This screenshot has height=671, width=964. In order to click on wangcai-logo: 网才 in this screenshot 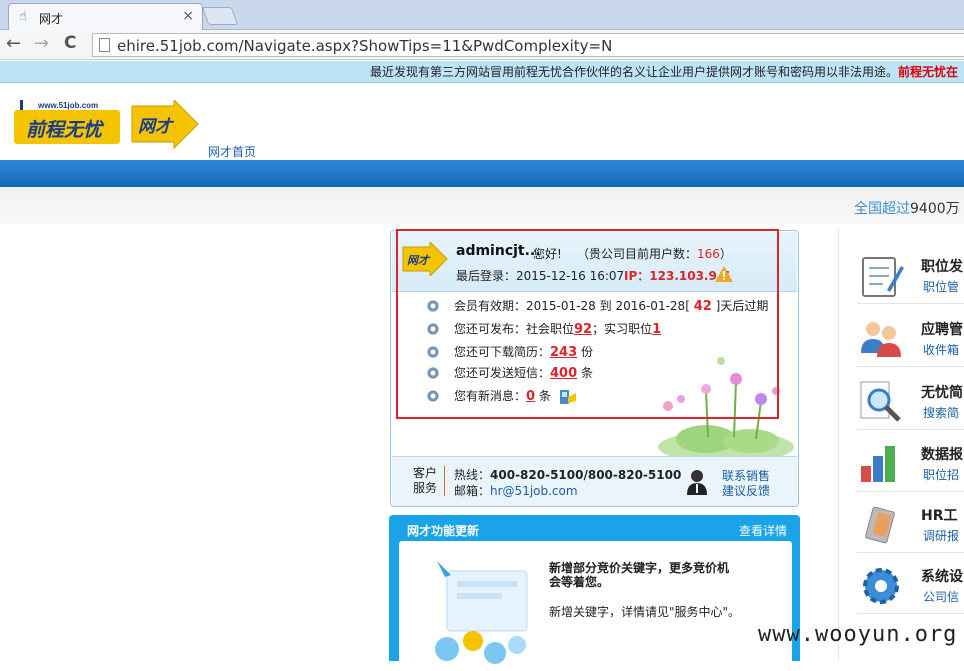, I will do `click(165, 126)`.